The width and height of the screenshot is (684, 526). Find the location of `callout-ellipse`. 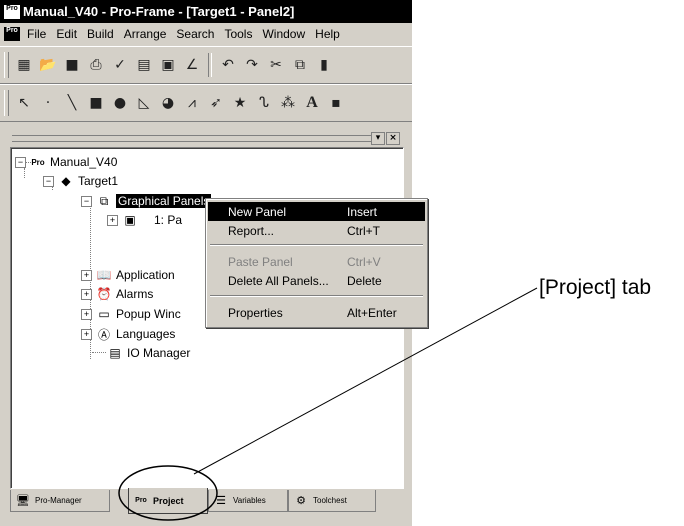

callout-ellipse is located at coordinates (168, 493).